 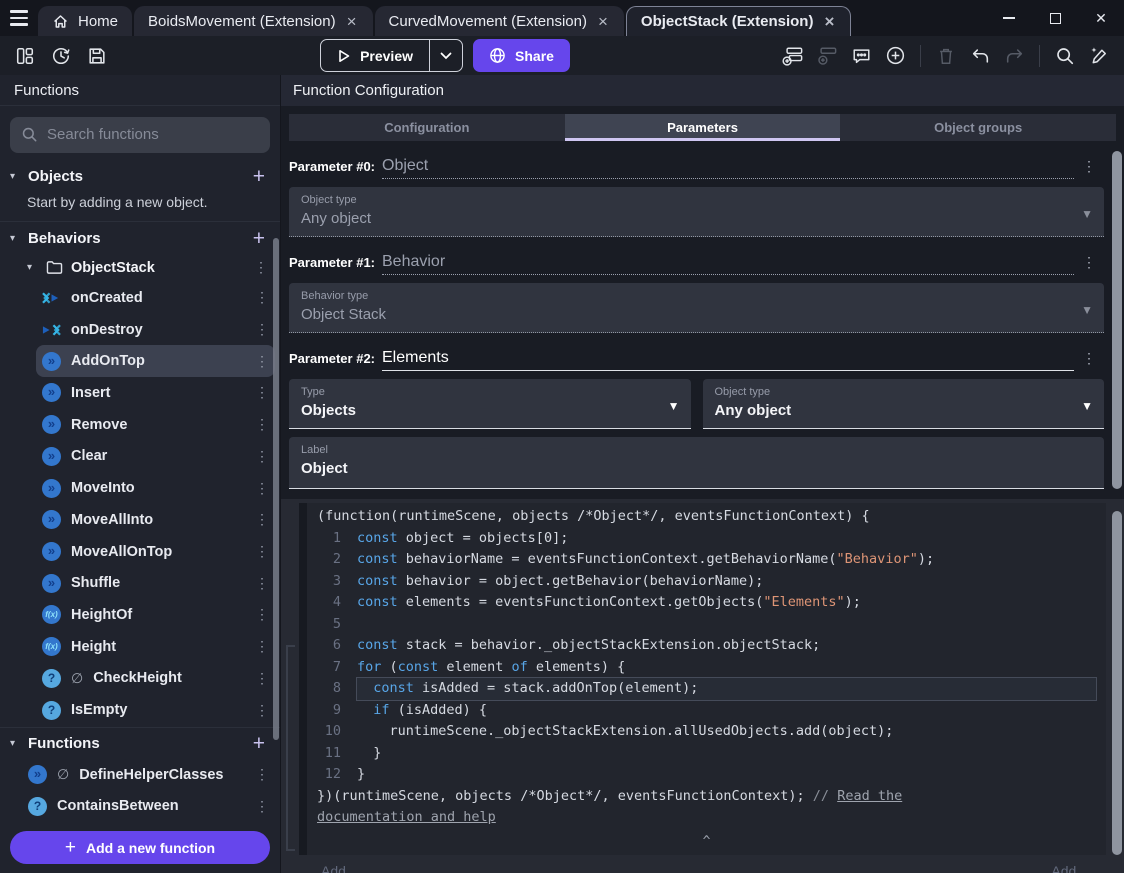 I want to click on sidebar-item-ondestroy: onDestroy ⋮, so click(x=155, y=330).